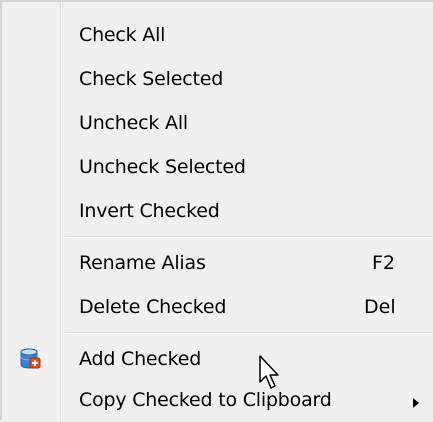  What do you see at coordinates (217, 361) in the screenshot?
I see `menu-item-add-checked: Add Checked` at bounding box center [217, 361].